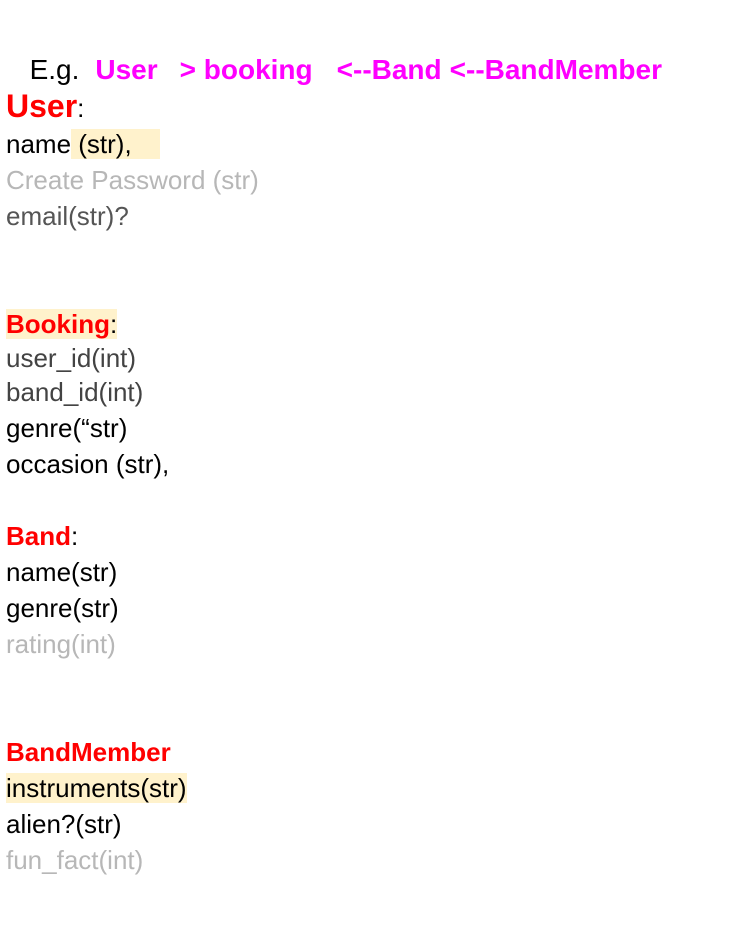 The image size is (734, 926). I want to click on example-booking: > booking, so click(246, 69).